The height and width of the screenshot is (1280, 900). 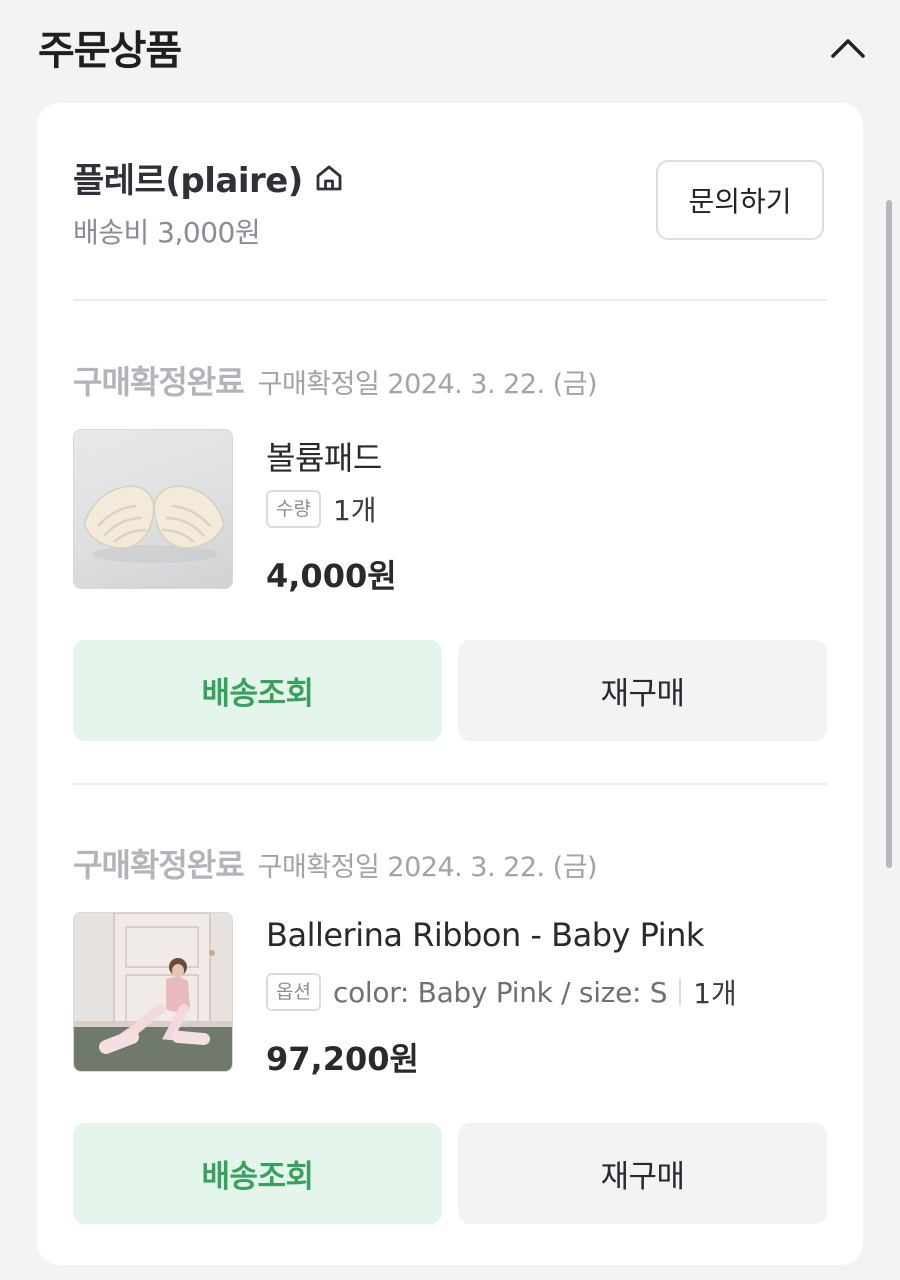 I want to click on option-value: color: Baby Pink / size: S, so click(x=500, y=992).